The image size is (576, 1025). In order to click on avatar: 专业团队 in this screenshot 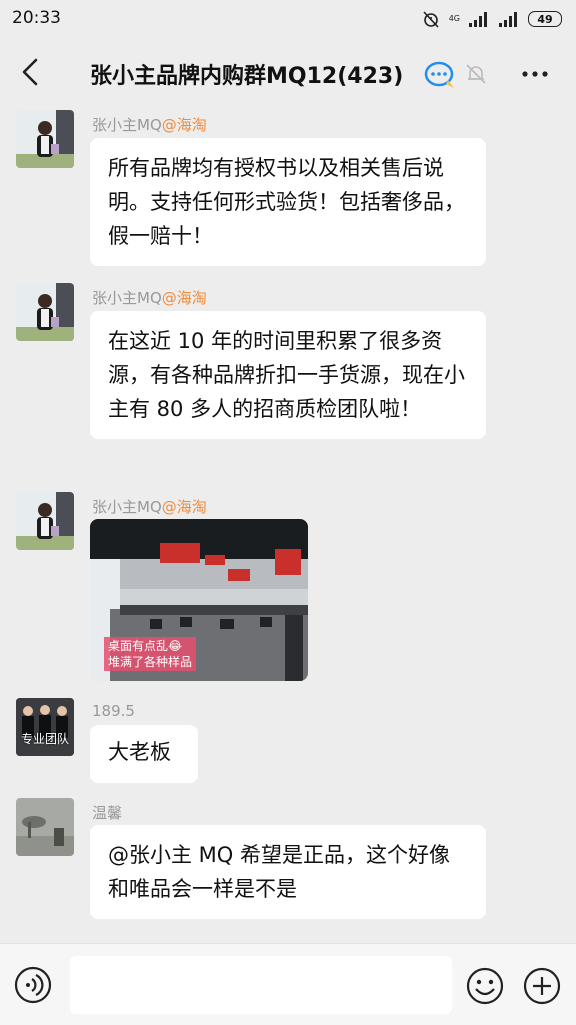, I will do `click(45, 727)`.